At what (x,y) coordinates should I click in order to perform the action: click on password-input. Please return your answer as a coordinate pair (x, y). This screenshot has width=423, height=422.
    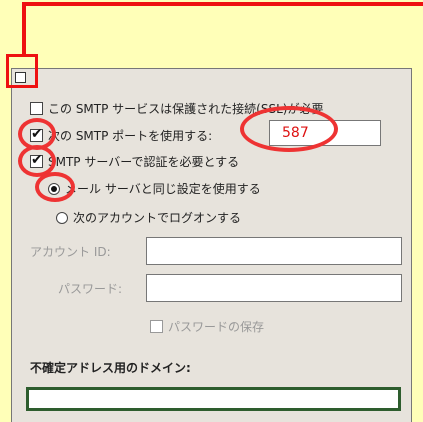
    Looking at the image, I should click on (274, 288).